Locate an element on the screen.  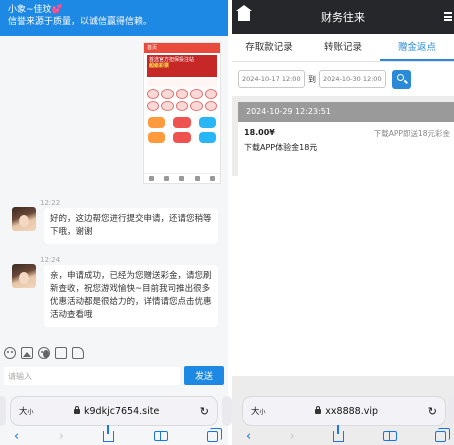
date-filter: 到 is located at coordinates (343, 79).